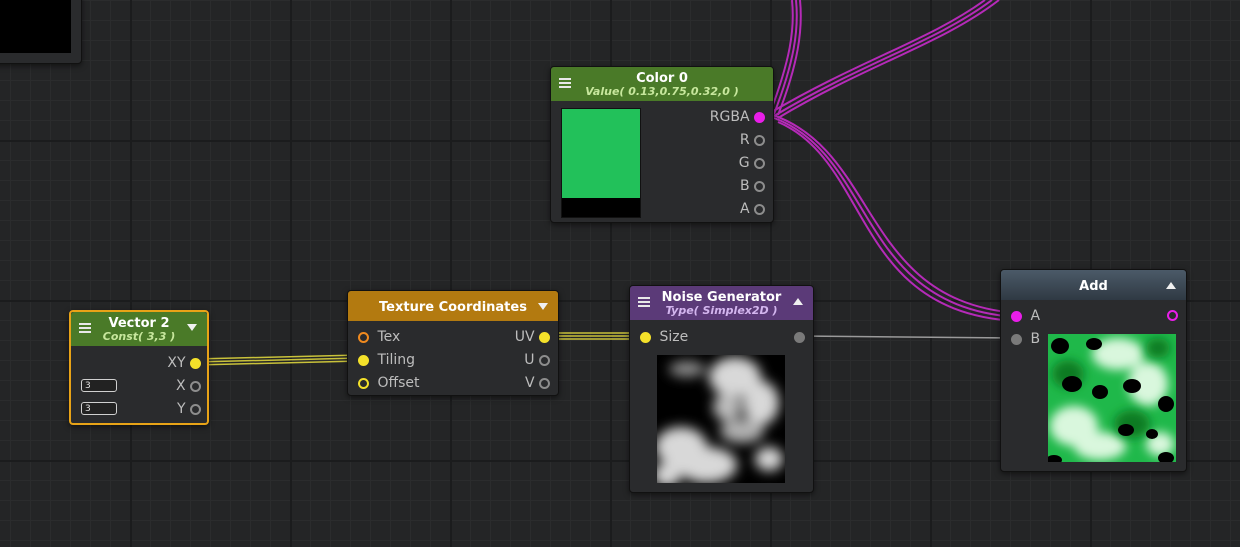  What do you see at coordinates (1025, 316) in the screenshot?
I see `add-input-a: A` at bounding box center [1025, 316].